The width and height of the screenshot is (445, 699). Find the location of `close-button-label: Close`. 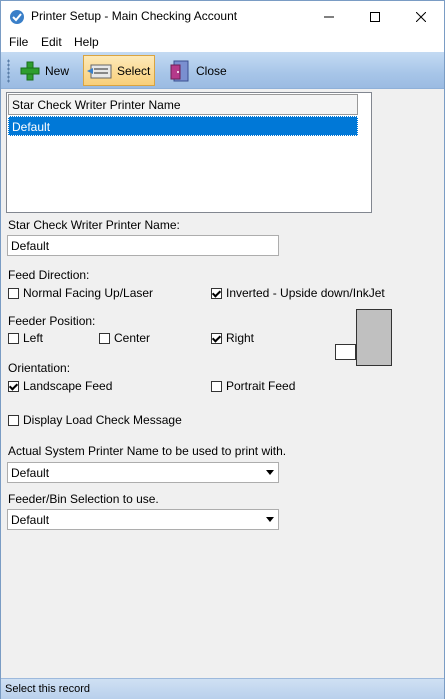

close-button-label: Close is located at coordinates (211, 70).